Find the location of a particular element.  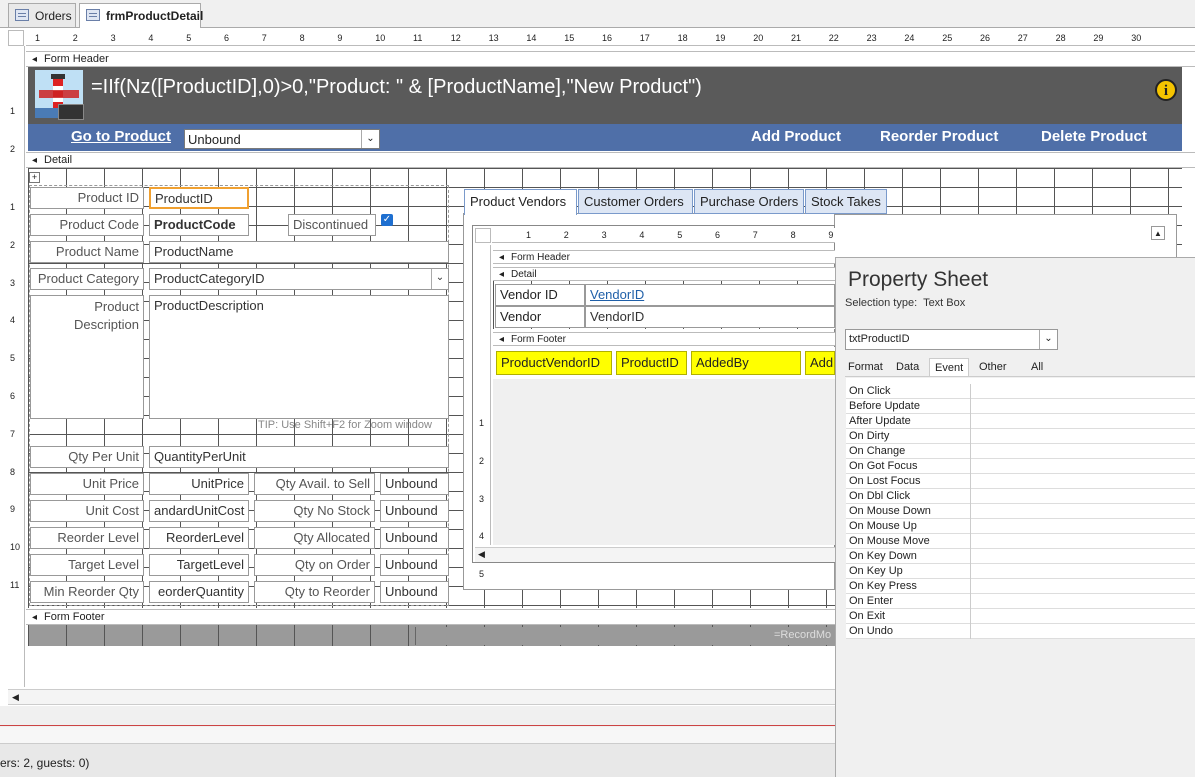

vendor-label: Vendor is located at coordinates (540, 317).